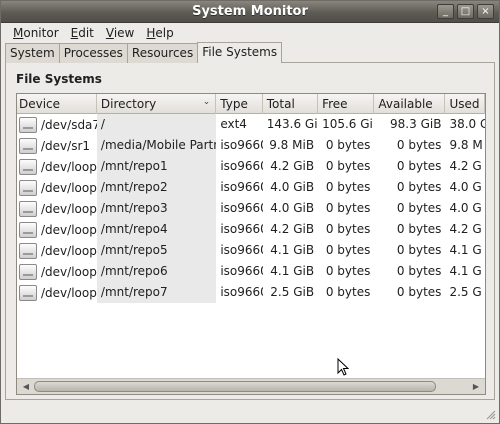 This screenshot has height=424, width=500. What do you see at coordinates (250, 12) in the screenshot?
I see `title-bar: System Monitor _ □ ×` at bounding box center [250, 12].